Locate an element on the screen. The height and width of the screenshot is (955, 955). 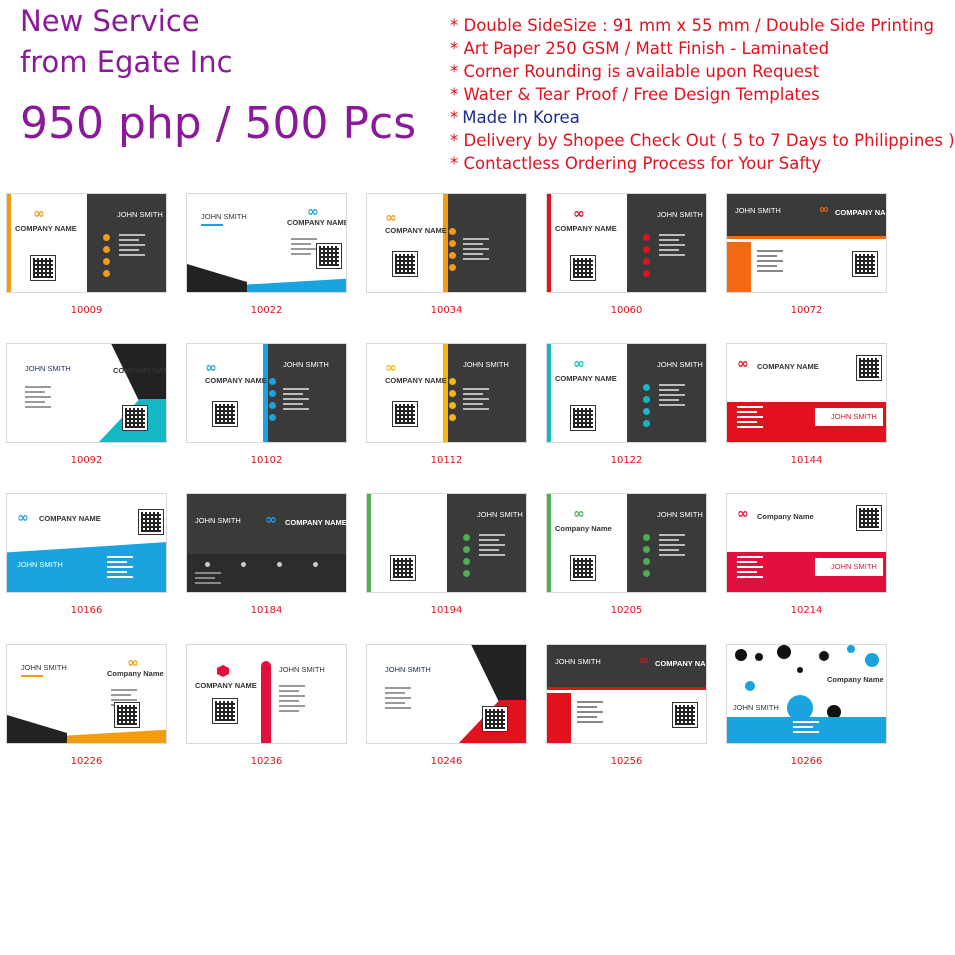
card-item: JOHN SMITH ∞ Company Name 10226 is located at coordinates (86, 709).